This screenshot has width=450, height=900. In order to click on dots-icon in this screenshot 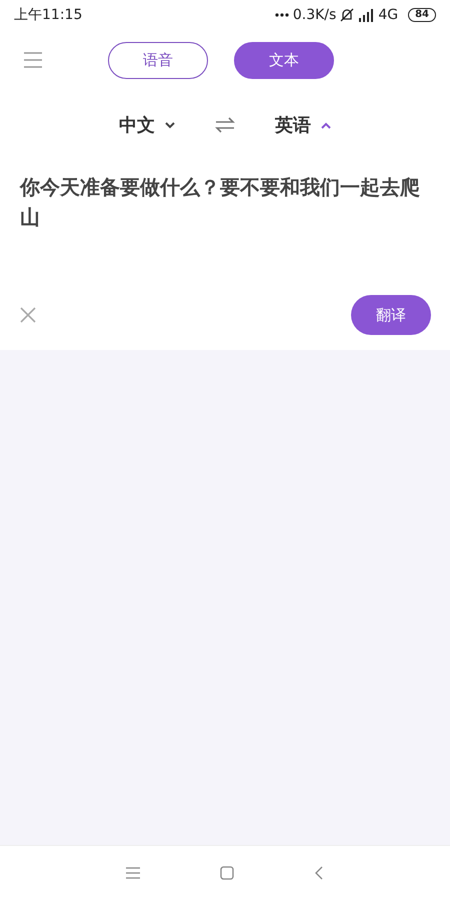, I will do `click(281, 15)`.